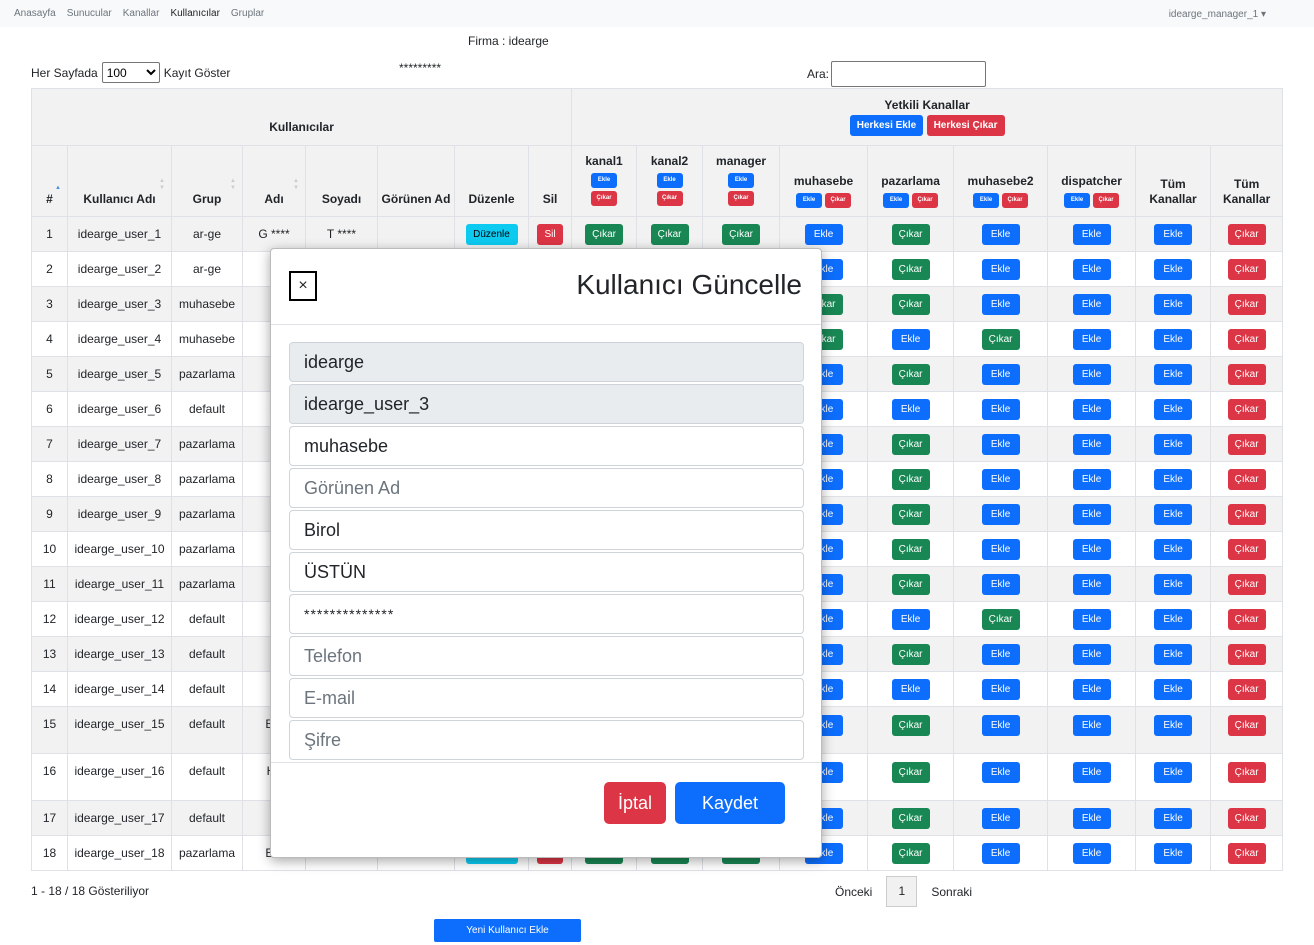  Describe the element at coordinates (49, 181) in the screenshot. I see `col-header-num: #` at that location.